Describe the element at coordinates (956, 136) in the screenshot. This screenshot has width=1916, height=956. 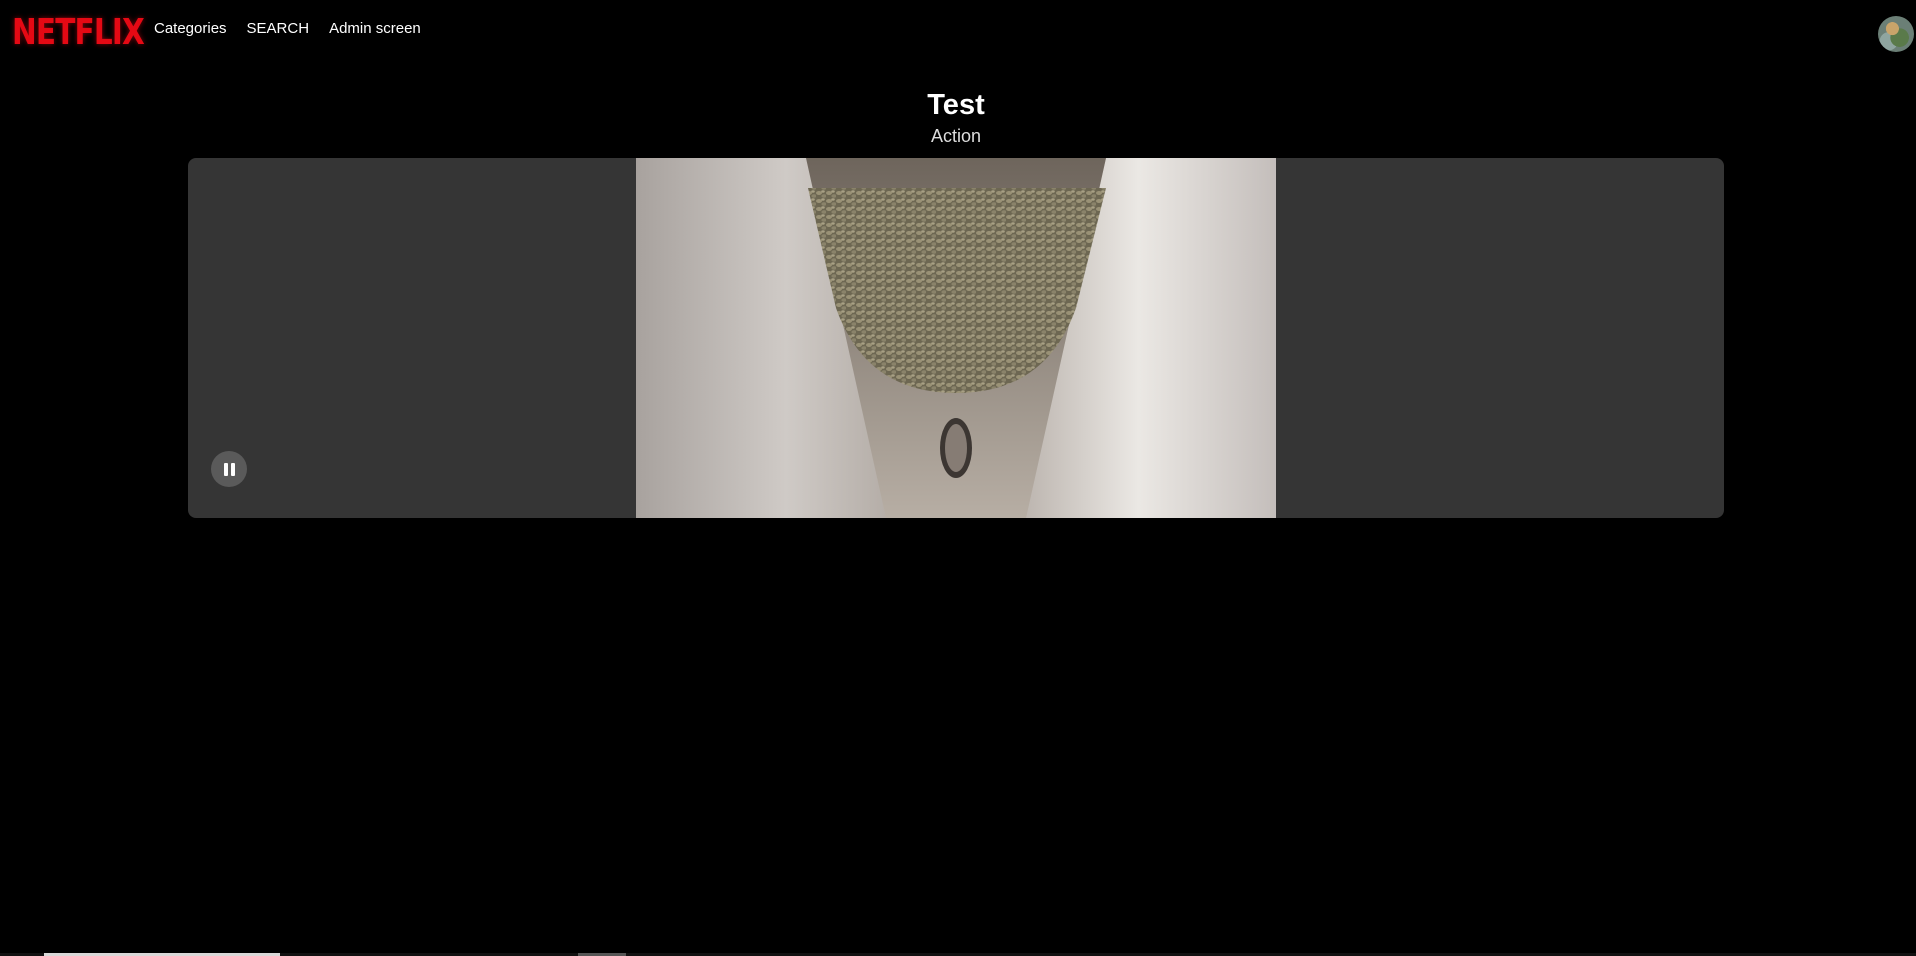
I see `video-genre: Action` at that location.